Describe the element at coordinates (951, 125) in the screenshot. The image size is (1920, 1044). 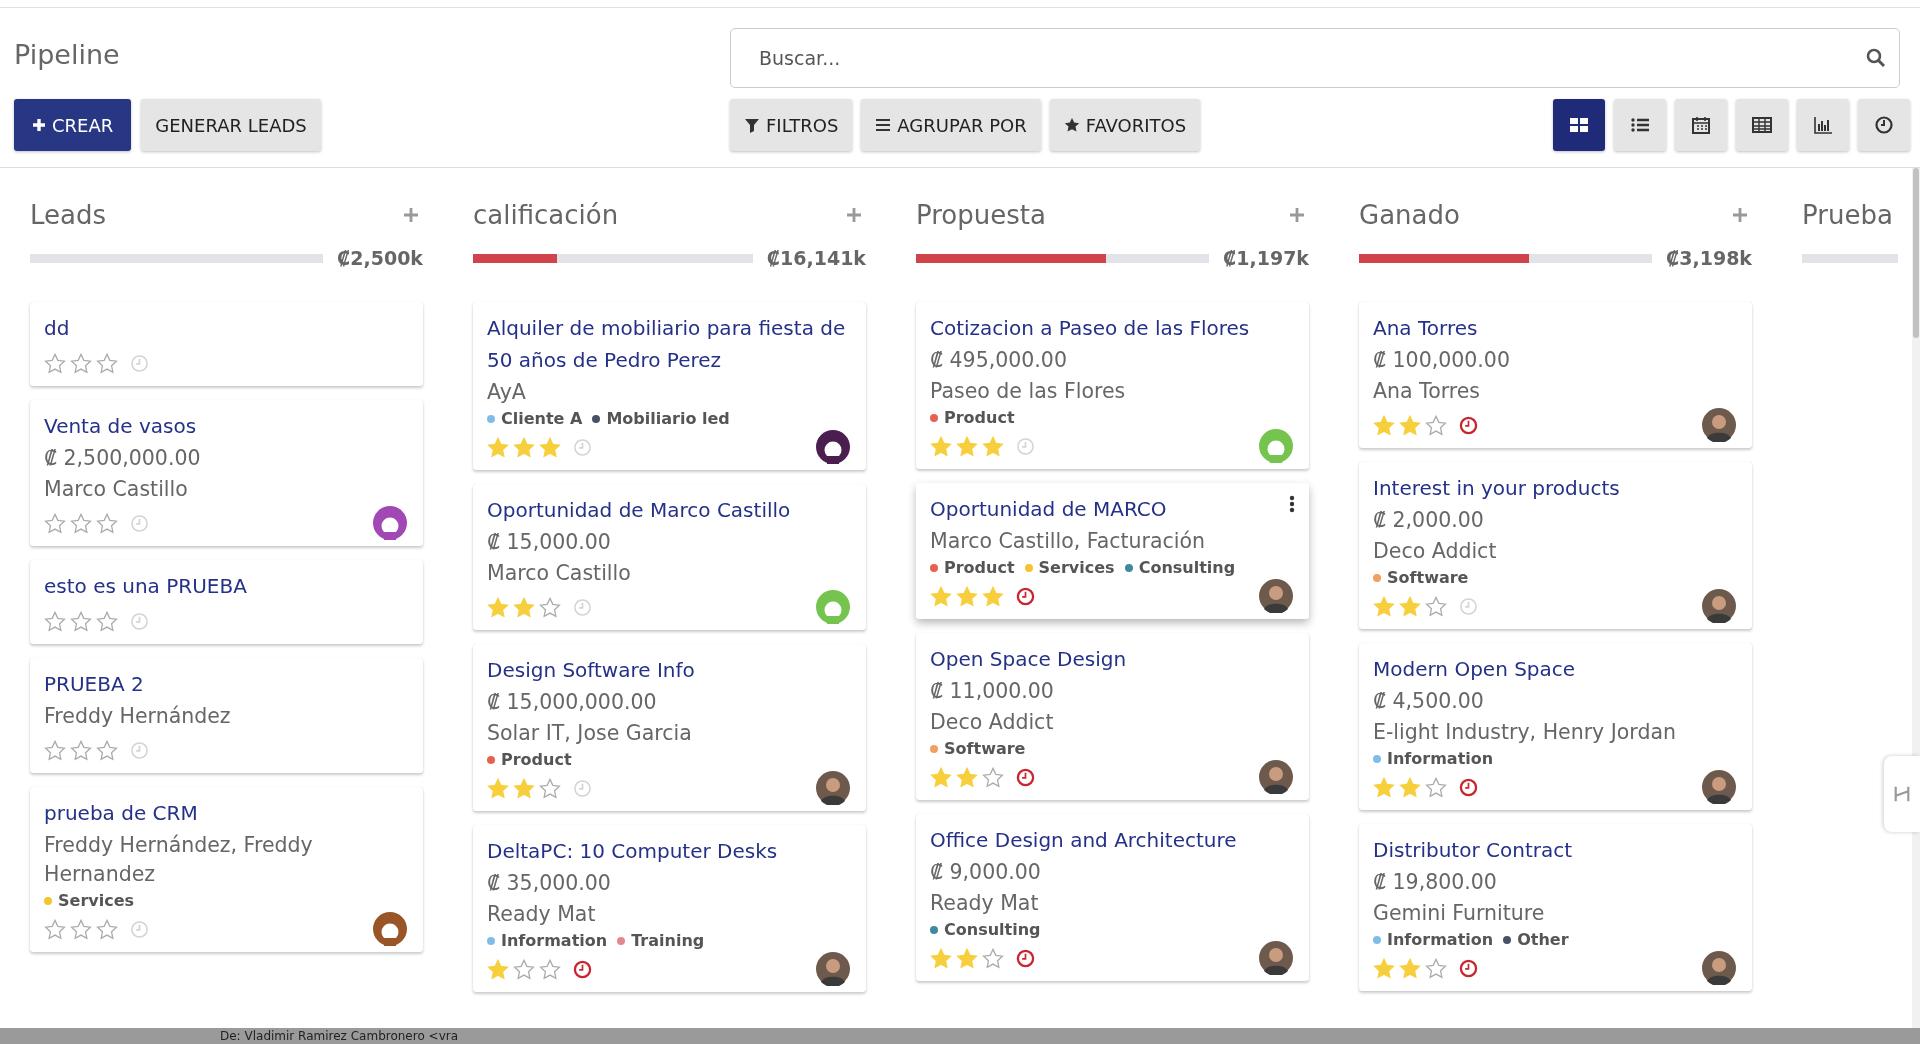
I see `group-by-button: AGRUPAR POR` at that location.